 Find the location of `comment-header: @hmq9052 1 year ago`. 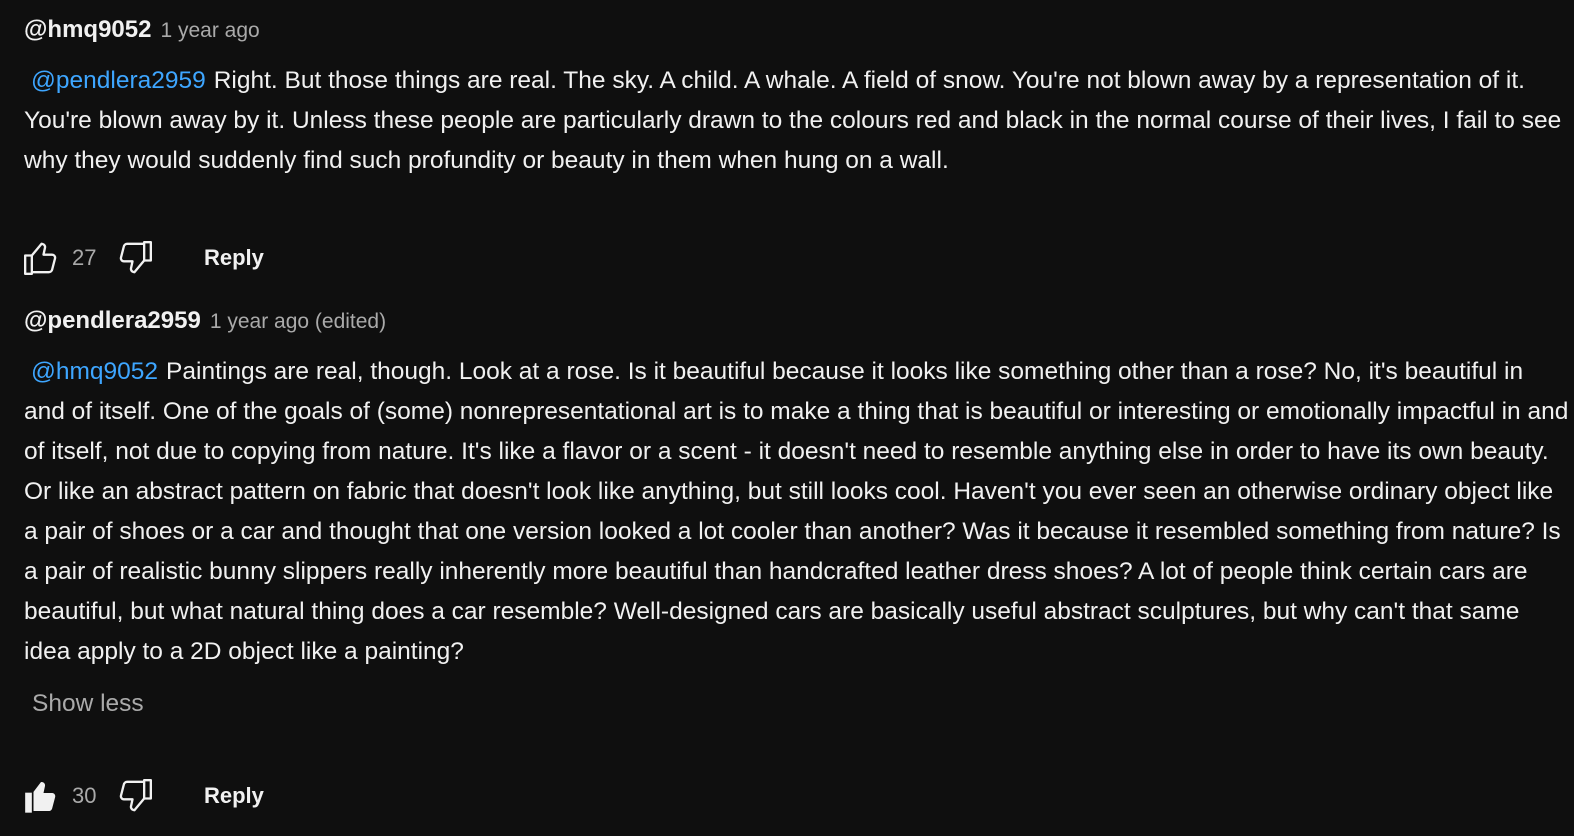

comment-header: @hmq9052 1 year ago is located at coordinates (796, 31).